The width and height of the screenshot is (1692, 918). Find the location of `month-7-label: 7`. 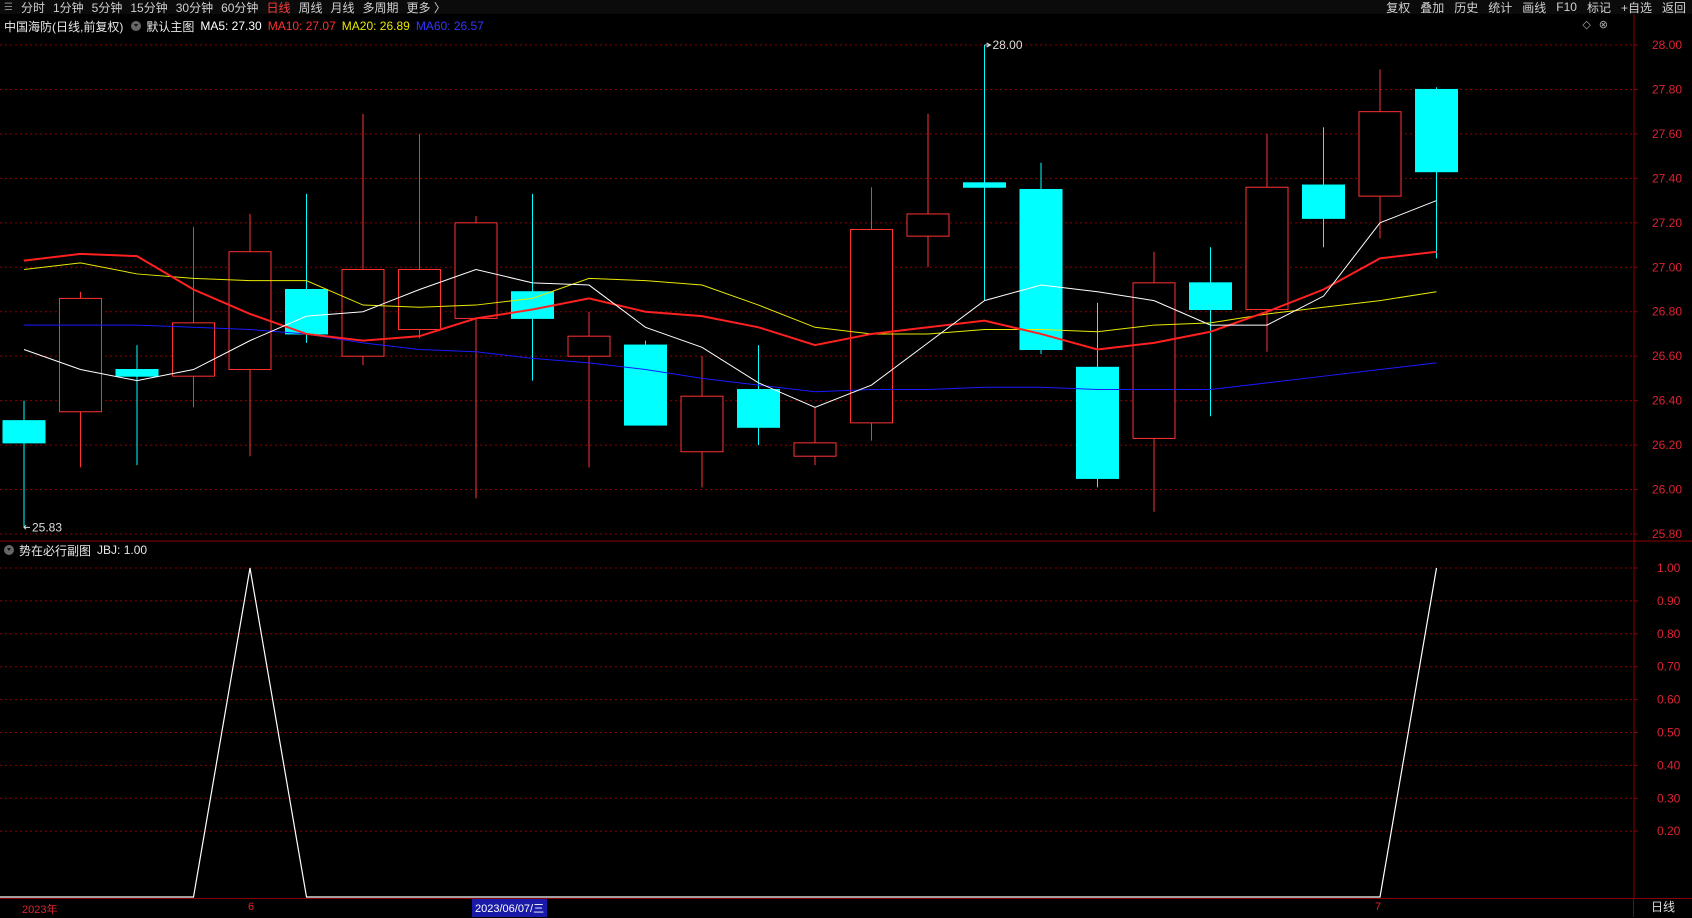

month-7-label: 7 is located at coordinates (1378, 907).